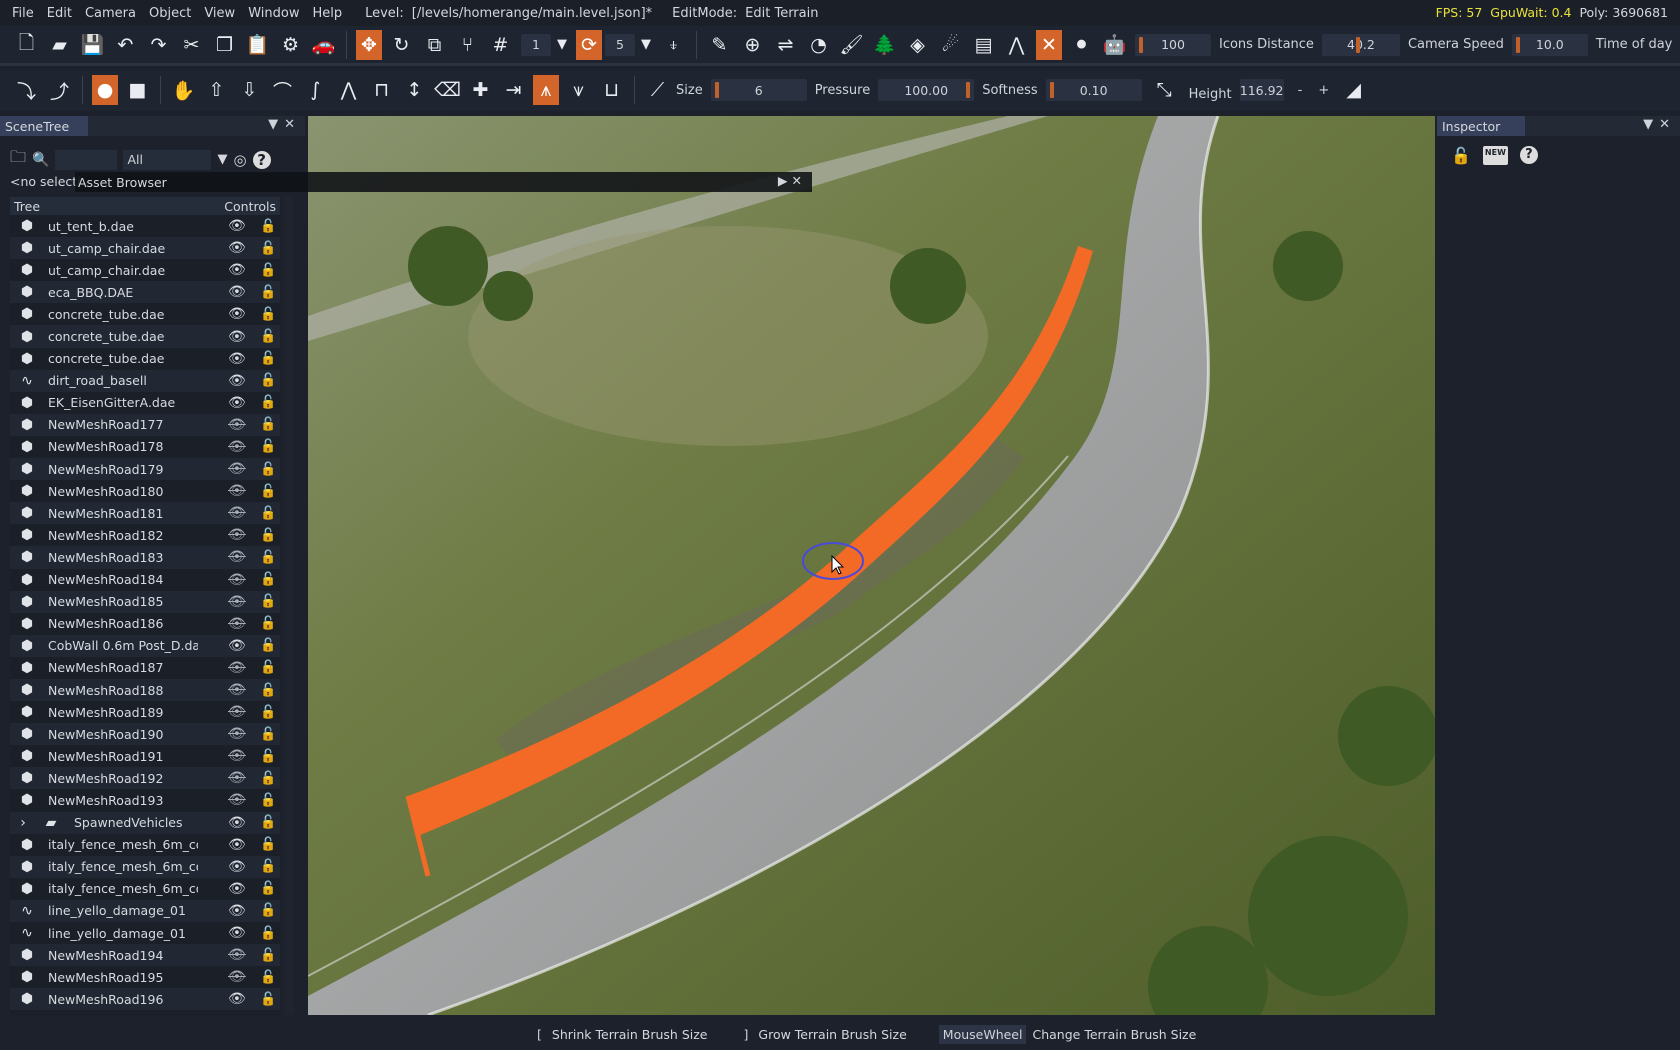  I want to click on tree-row: ⬢ NewMeshRoad192 👁 🔓, so click(145, 778).